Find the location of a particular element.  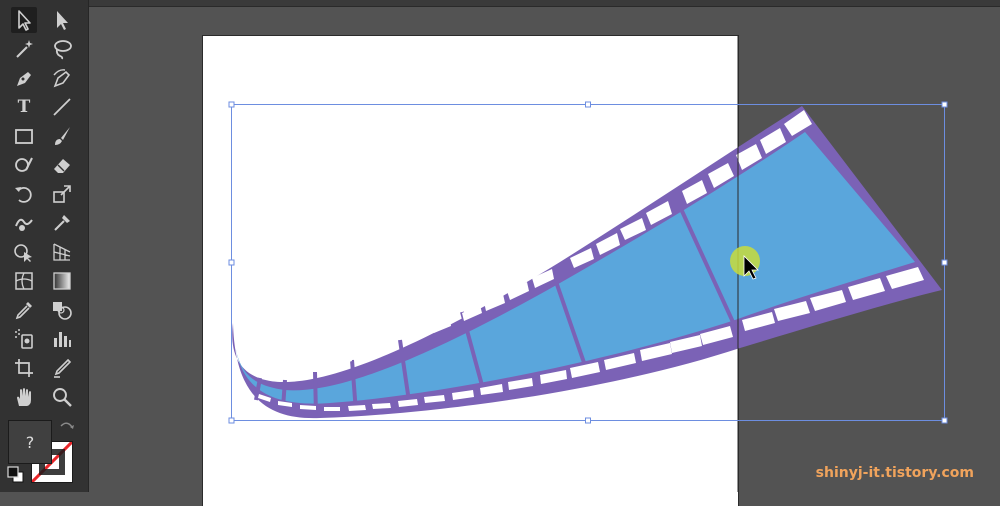

handle-top-center is located at coordinates (588, 104).